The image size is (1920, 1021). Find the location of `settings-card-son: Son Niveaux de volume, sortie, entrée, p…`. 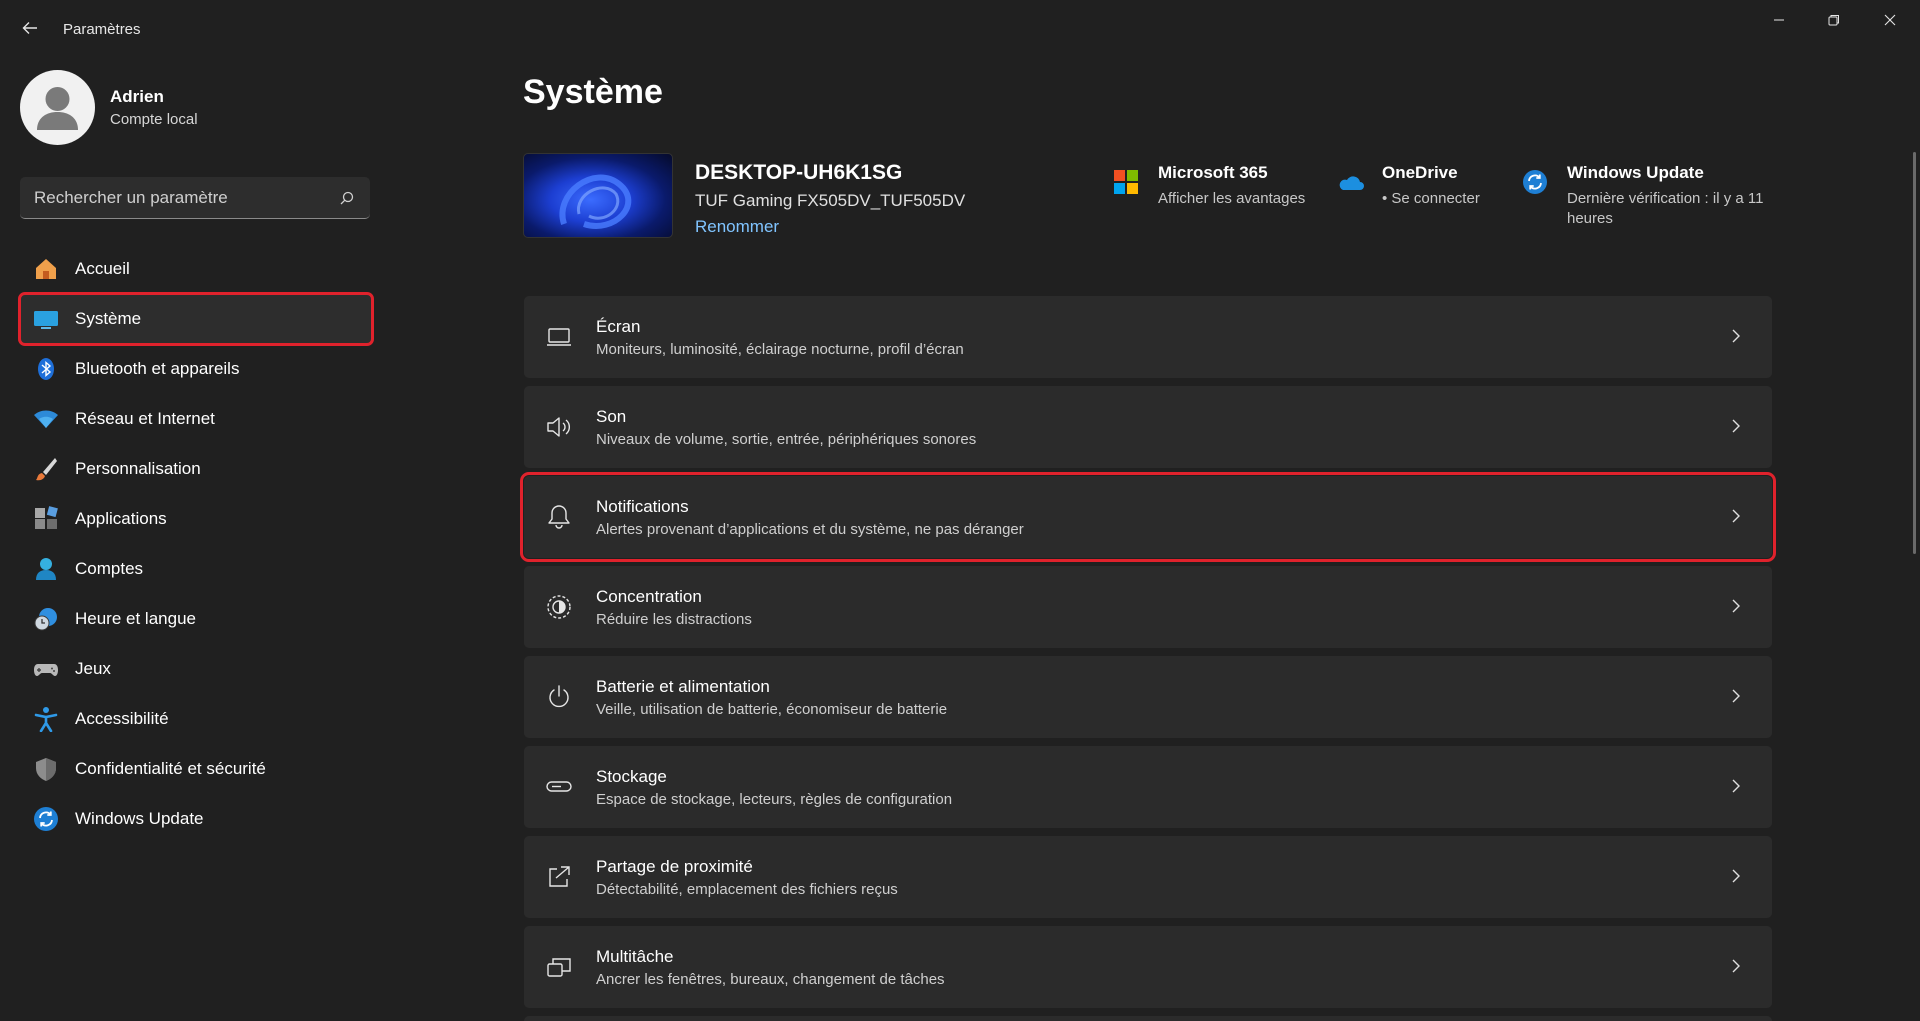

settings-card-son: Son Niveaux de volume, sortie, entrée, p… is located at coordinates (1148, 427).